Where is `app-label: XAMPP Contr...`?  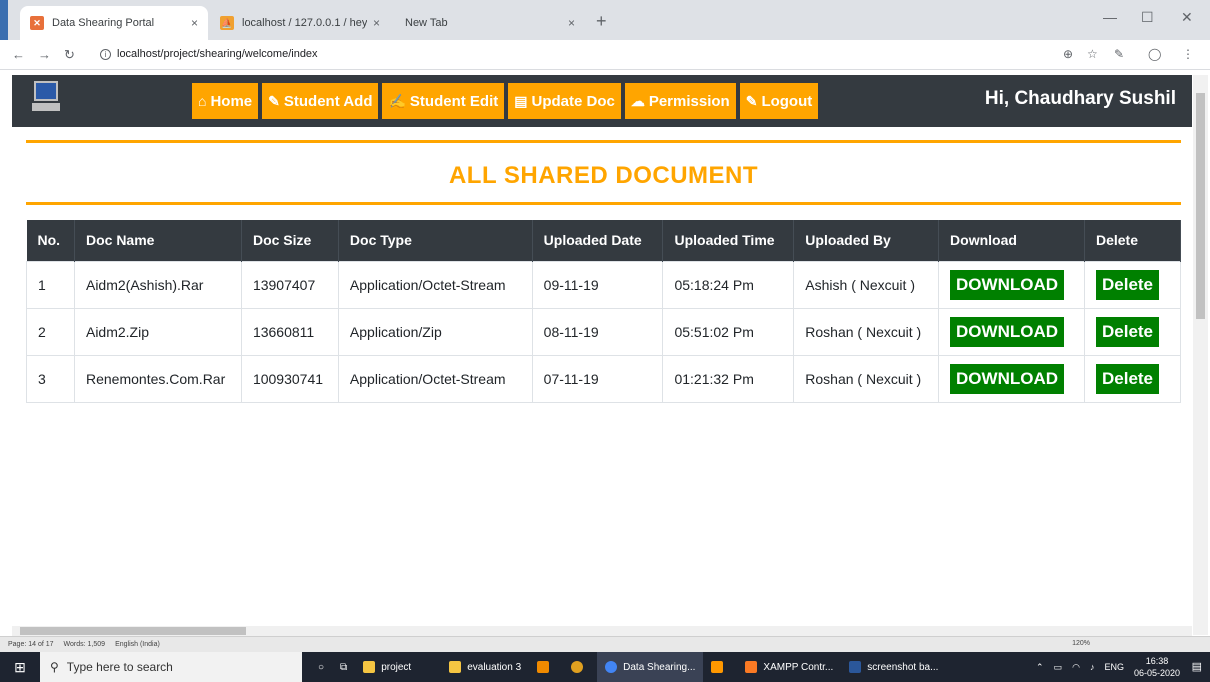
app-label: XAMPP Contr... is located at coordinates (798, 667).